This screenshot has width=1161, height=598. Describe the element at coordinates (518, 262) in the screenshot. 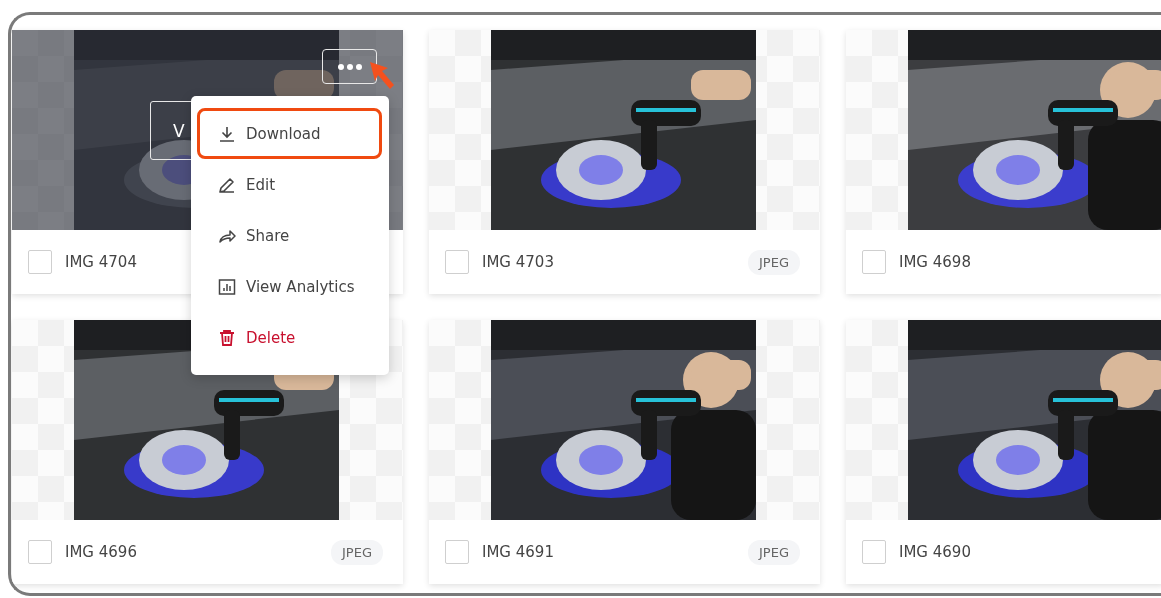

I see `file-name: IMG 4703` at that location.